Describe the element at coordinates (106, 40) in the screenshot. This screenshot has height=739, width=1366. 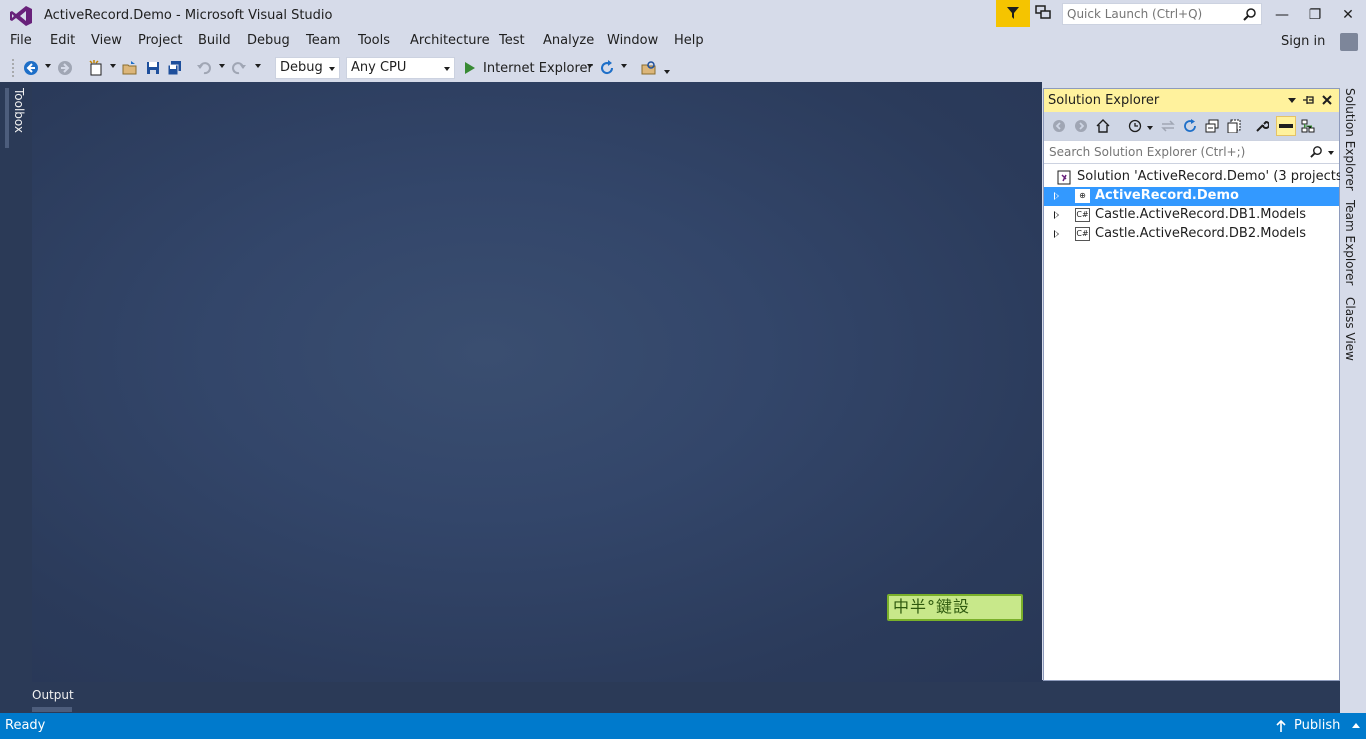
I see `menu-view: View` at that location.